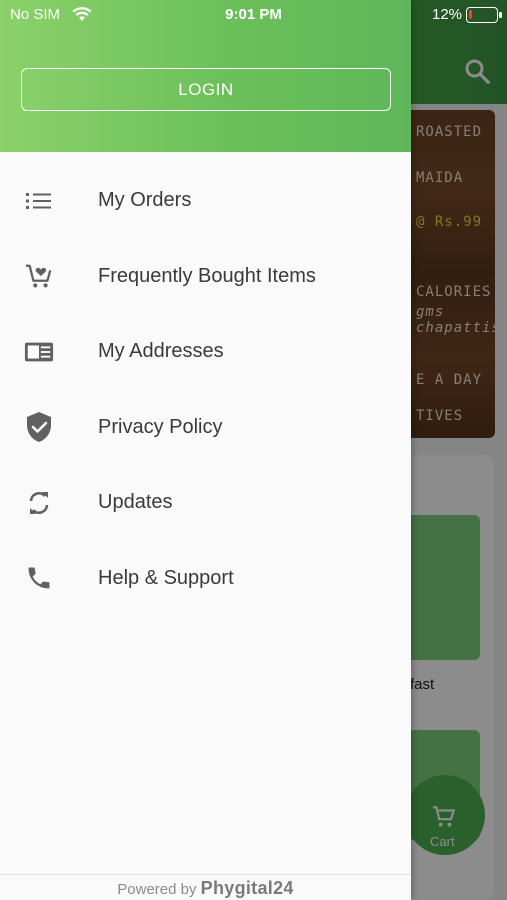  What do you see at coordinates (157, 889) in the screenshot?
I see `powered-by-label: Powered by` at bounding box center [157, 889].